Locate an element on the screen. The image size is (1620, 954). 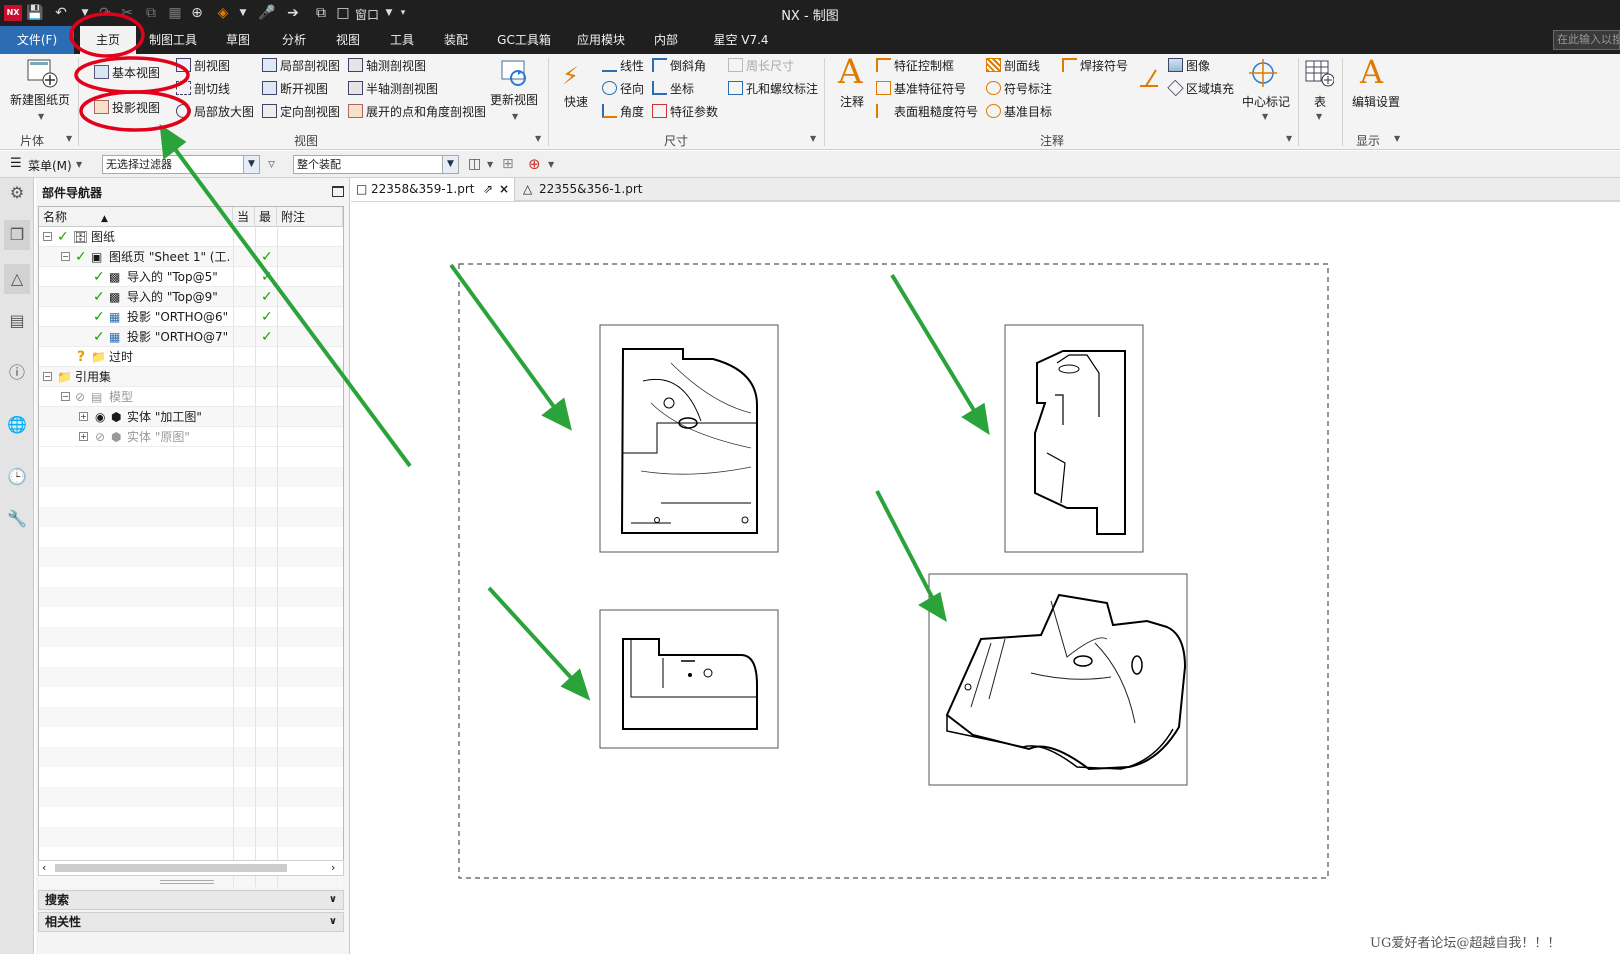
rapid-dimension-button: 快速 is located at coordinates (576, 102).